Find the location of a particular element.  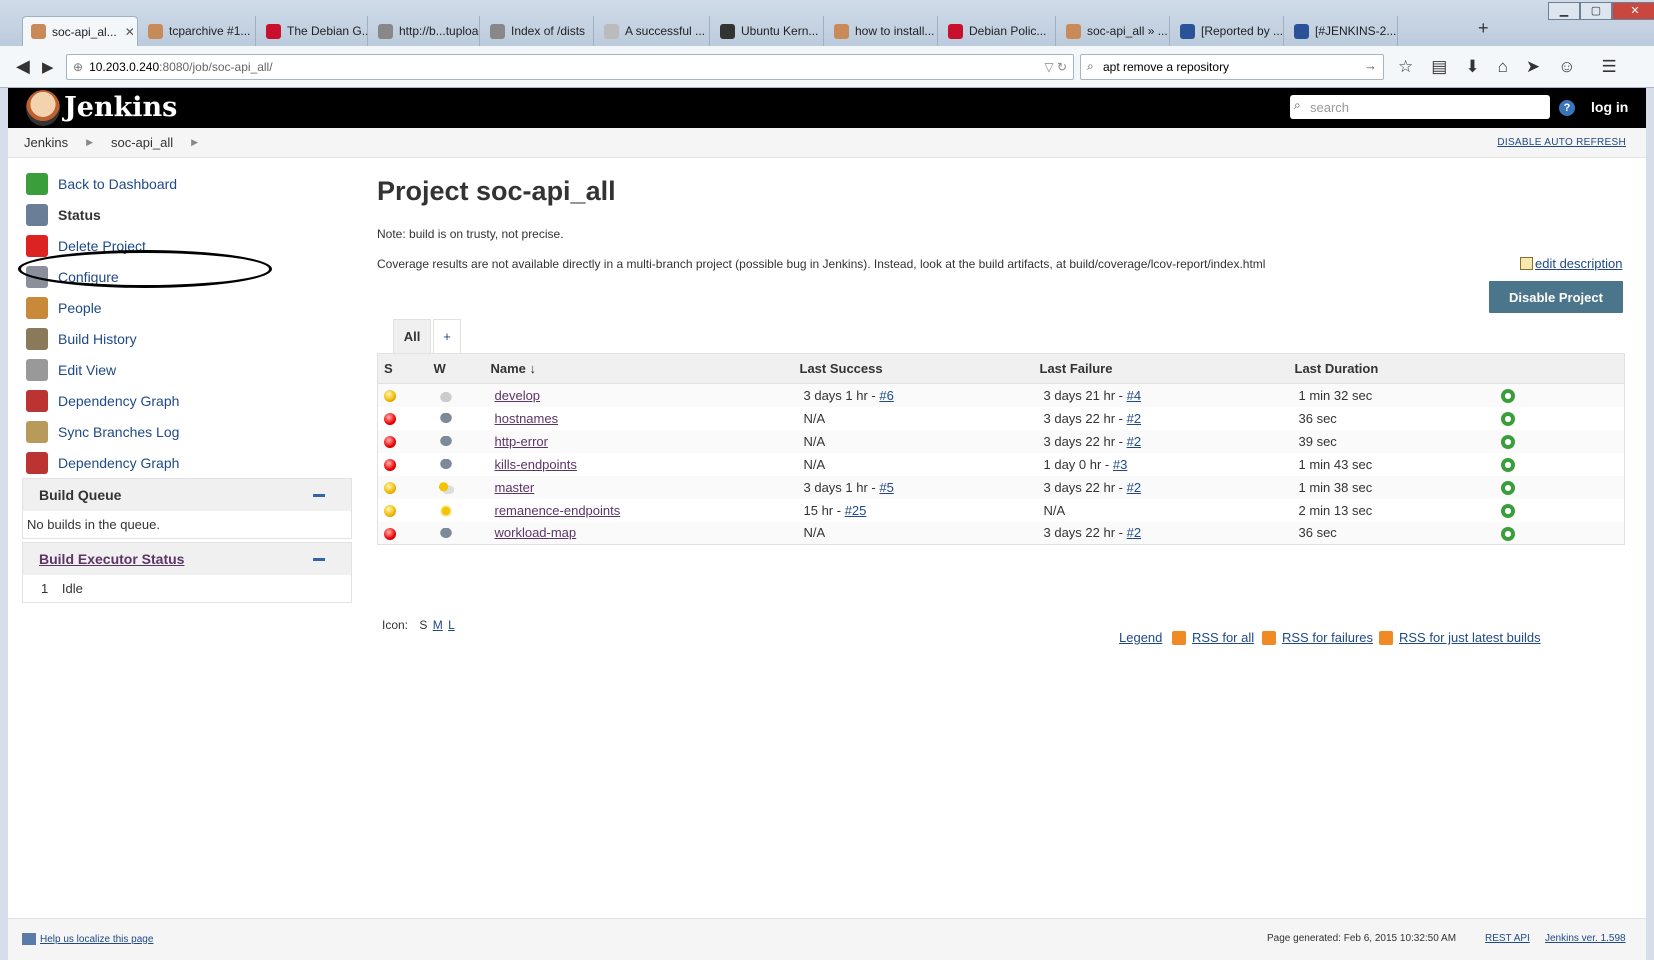

home-icon: ⌂ is located at coordinates (1503, 67).